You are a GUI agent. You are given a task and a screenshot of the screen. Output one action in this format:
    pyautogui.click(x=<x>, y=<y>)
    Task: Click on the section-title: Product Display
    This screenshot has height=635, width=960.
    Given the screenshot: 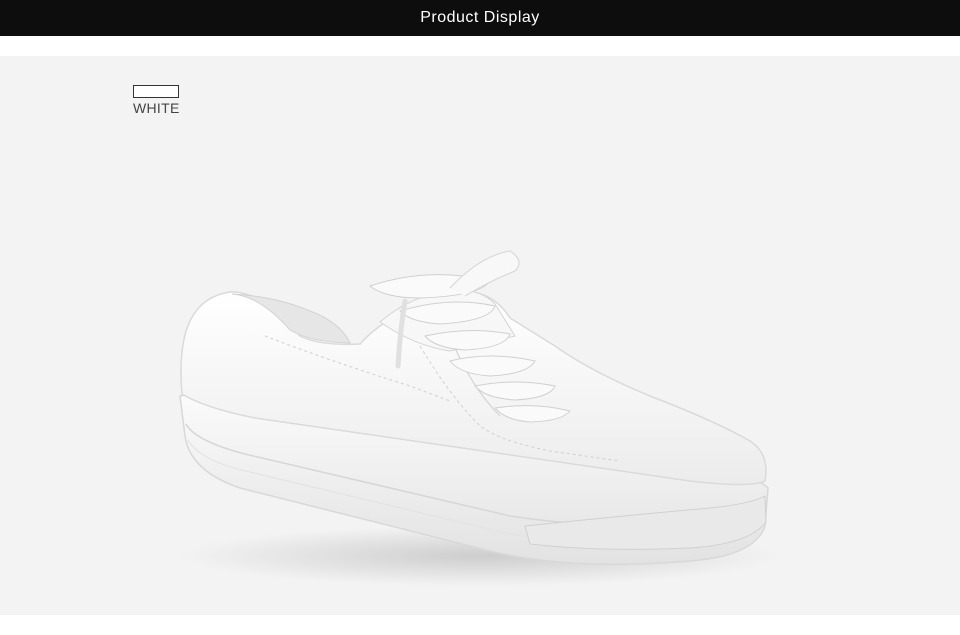 What is the action you would take?
    pyautogui.click(x=480, y=17)
    